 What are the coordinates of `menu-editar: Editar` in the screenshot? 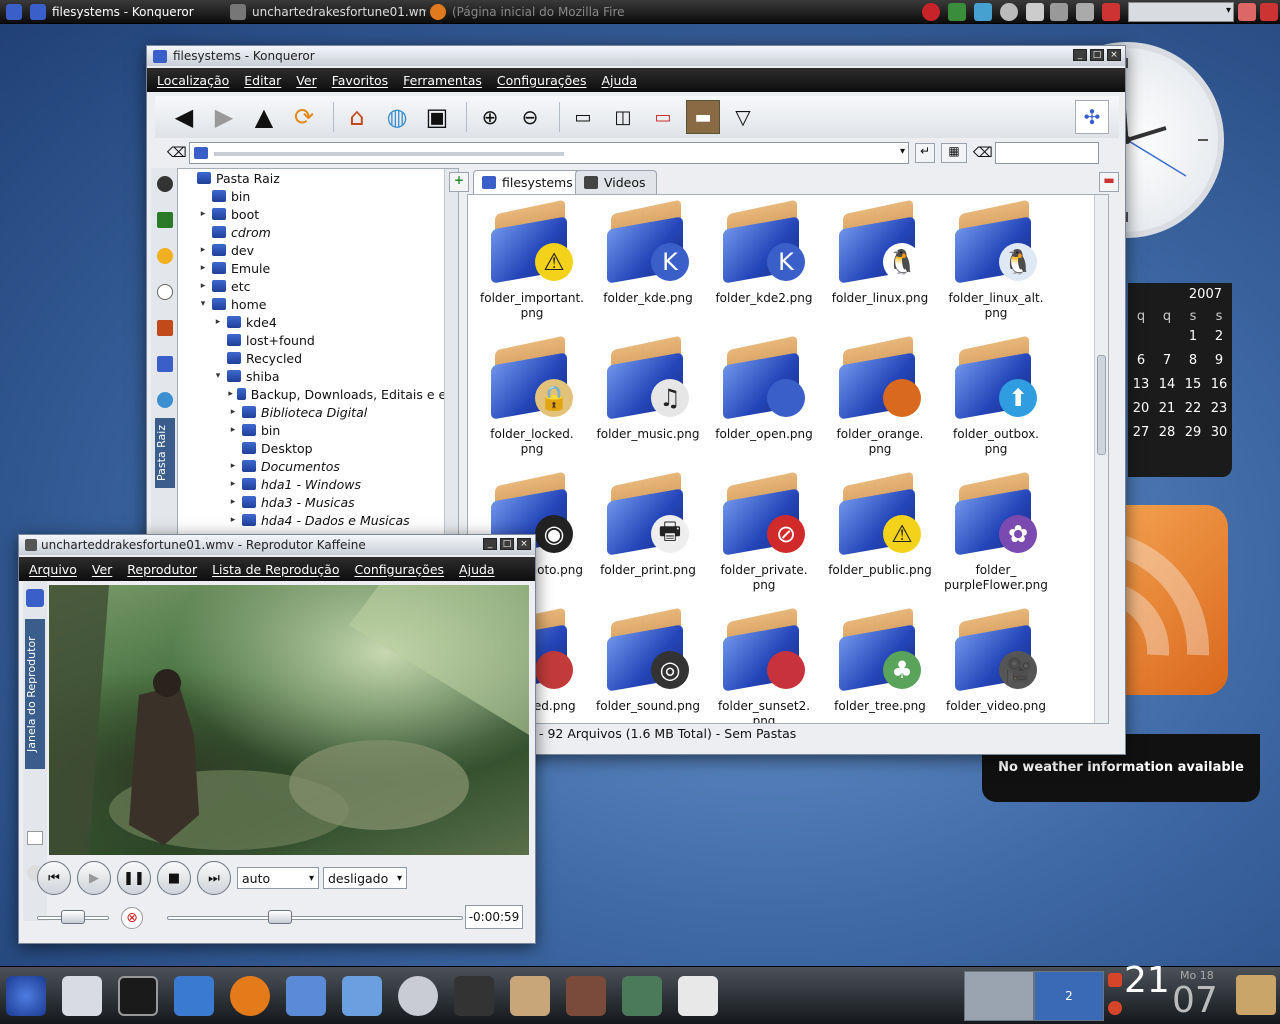 It's located at (262, 80).